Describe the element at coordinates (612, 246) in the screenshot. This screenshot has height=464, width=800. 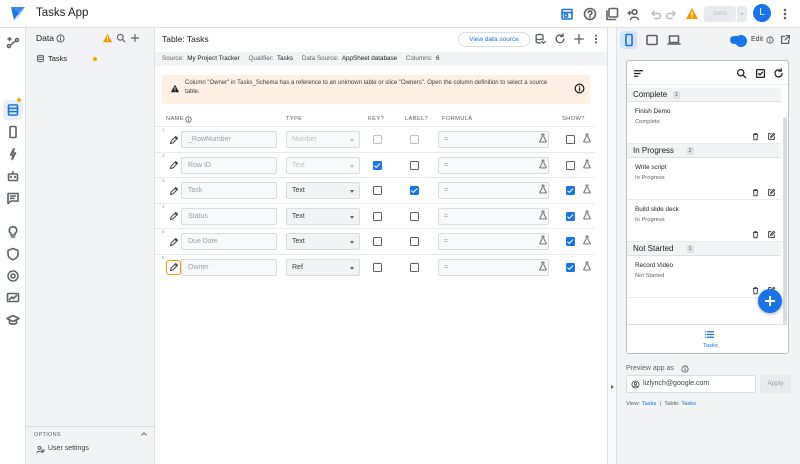
I see `panel-resize-handle` at that location.